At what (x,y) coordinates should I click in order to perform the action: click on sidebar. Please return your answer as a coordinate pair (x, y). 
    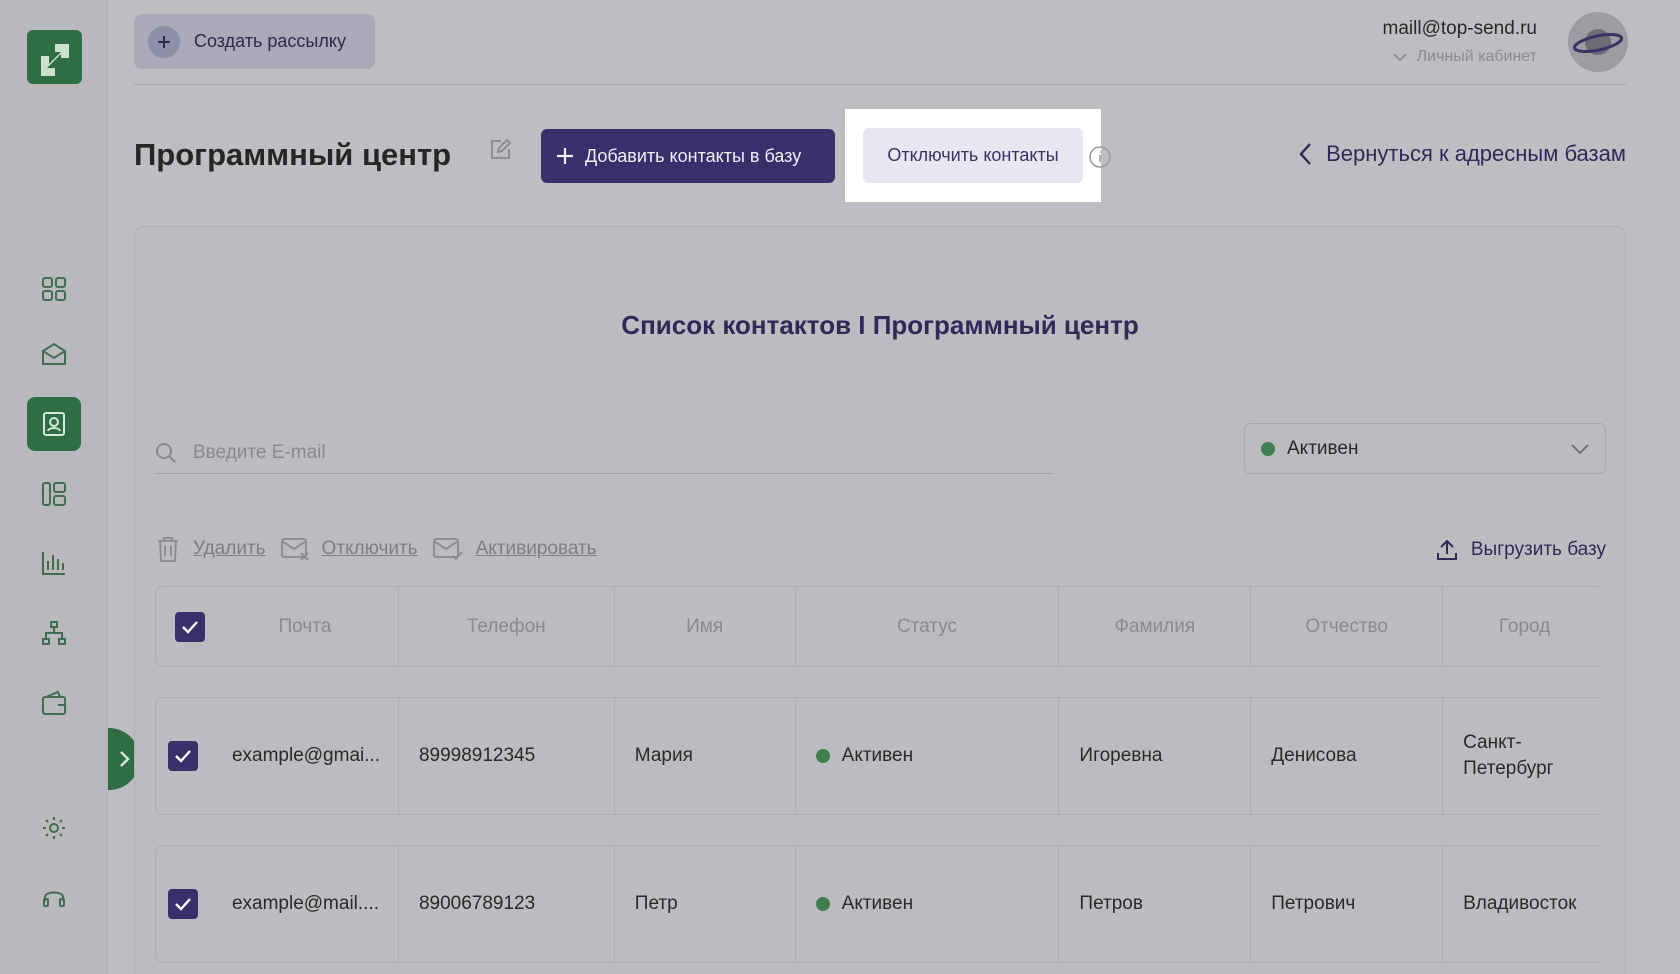
    Looking at the image, I should click on (54, 487).